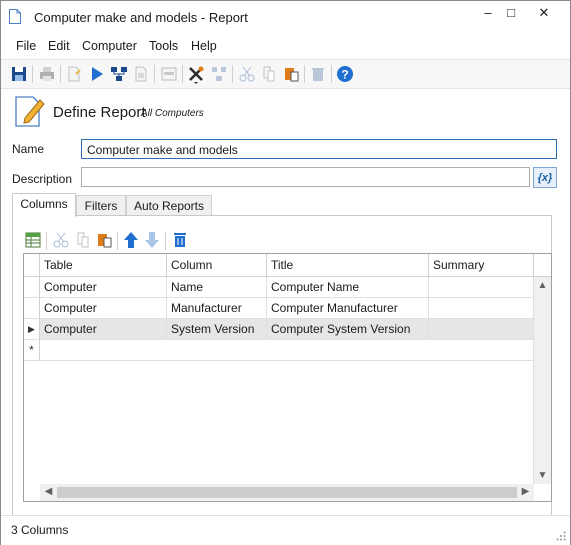 Image resolution: width=571 pixels, height=545 pixels. I want to click on csv-icon, so click(169, 74).